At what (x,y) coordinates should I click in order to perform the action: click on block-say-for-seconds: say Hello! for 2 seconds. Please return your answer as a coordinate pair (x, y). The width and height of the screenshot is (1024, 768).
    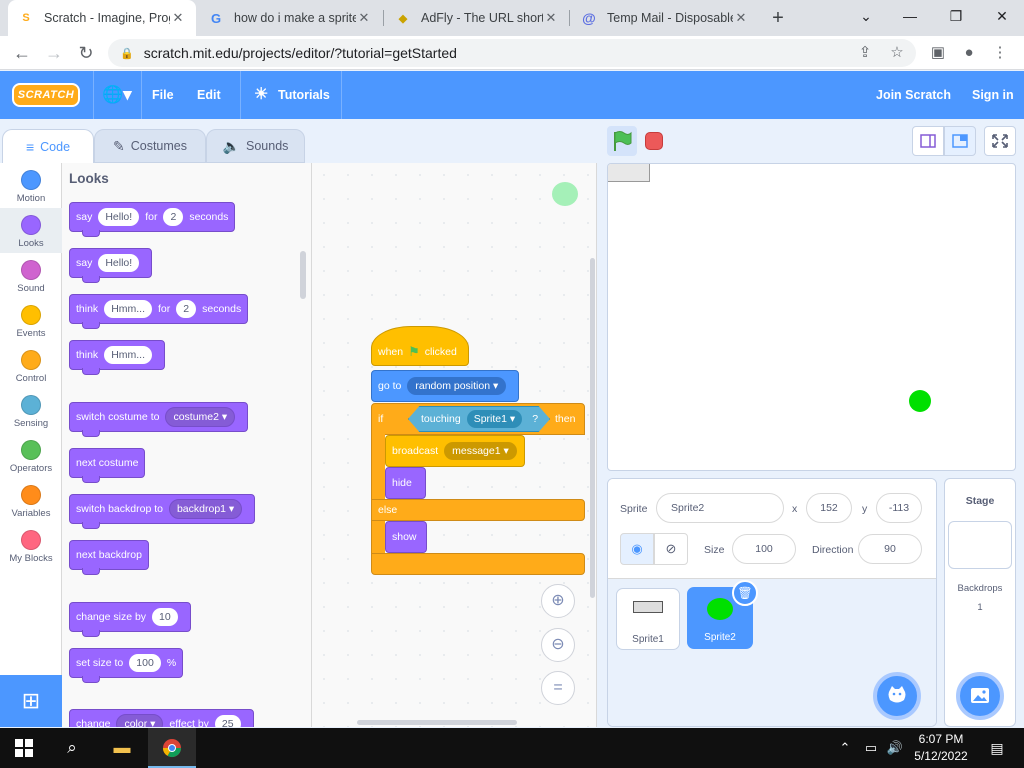
    Looking at the image, I should click on (152, 219).